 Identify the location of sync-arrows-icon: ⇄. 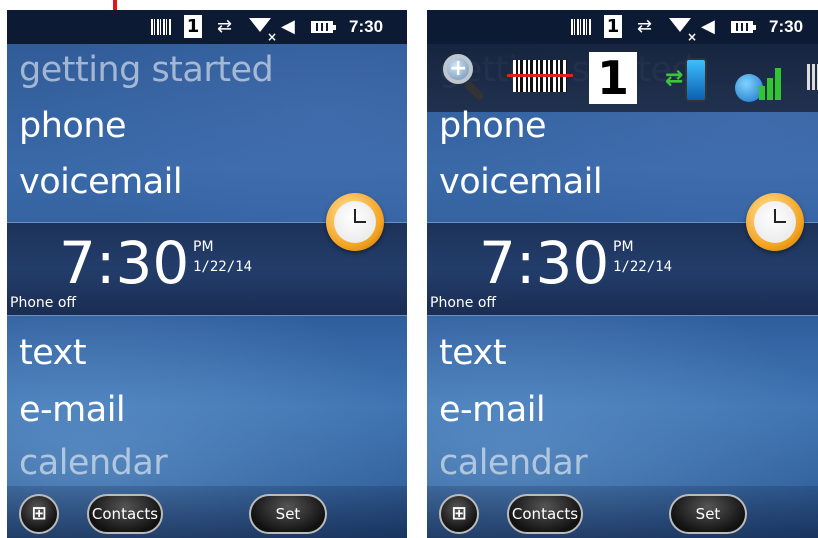
(674, 78).